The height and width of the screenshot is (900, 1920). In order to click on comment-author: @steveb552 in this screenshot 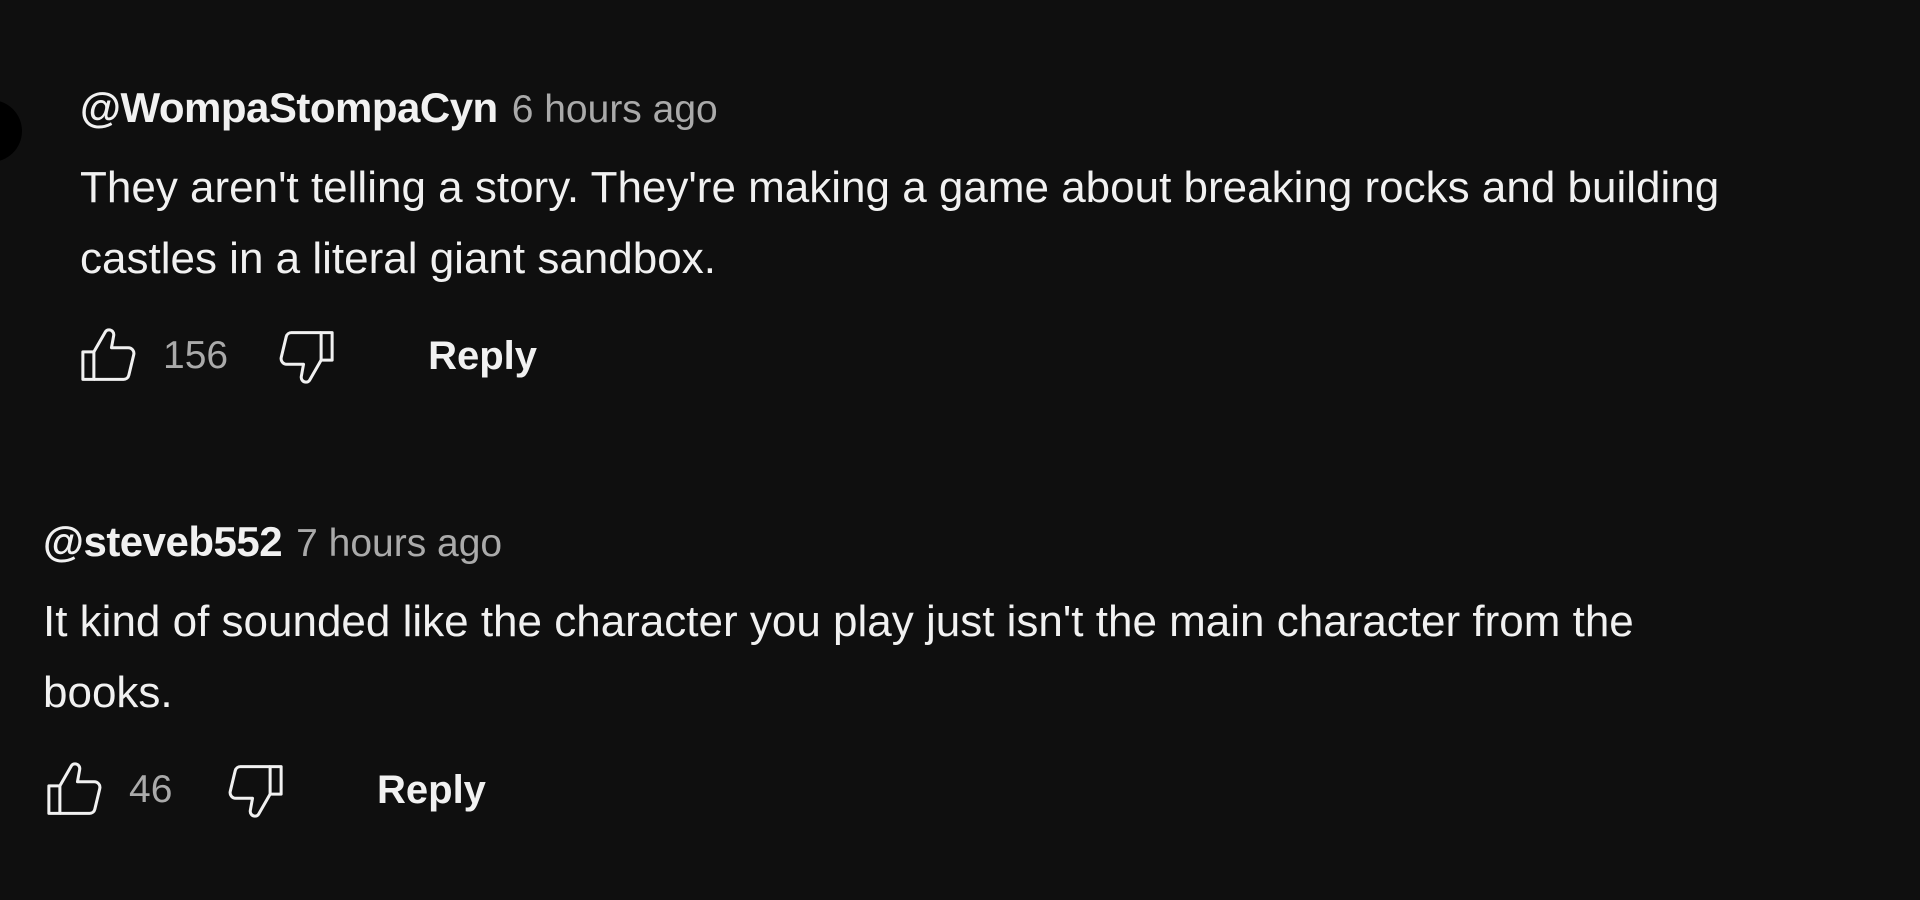, I will do `click(163, 542)`.